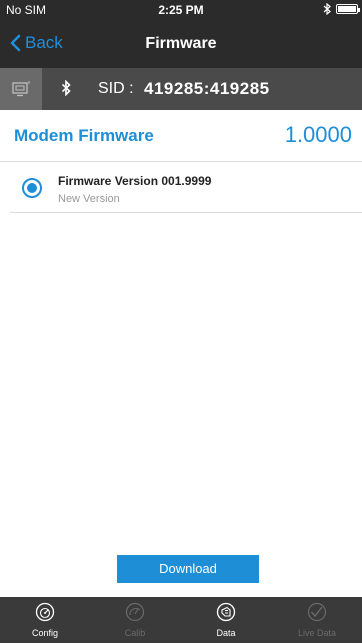  I want to click on tab-calib: Calib, so click(135, 620).